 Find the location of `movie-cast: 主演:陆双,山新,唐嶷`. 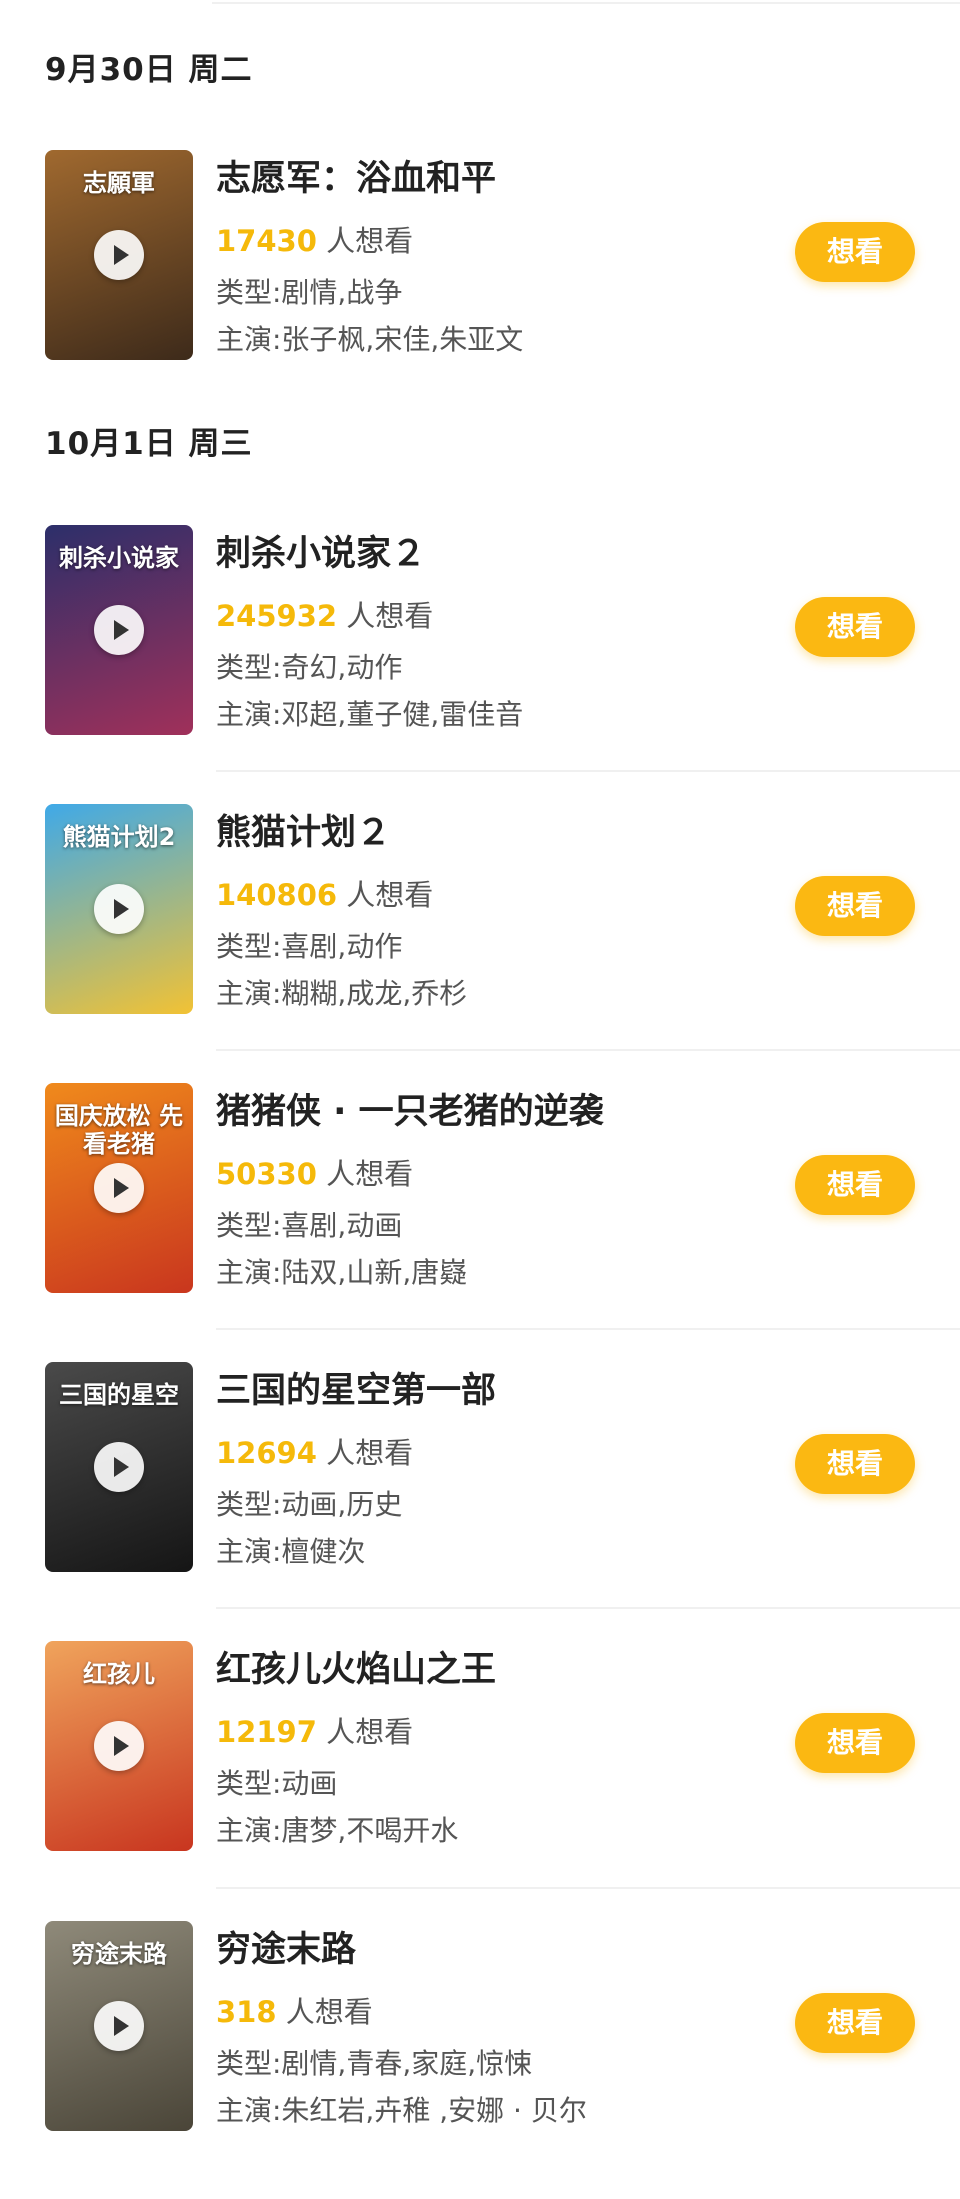

movie-cast: 主演:陆双,山新,唐嶷 is located at coordinates (342, 1272).